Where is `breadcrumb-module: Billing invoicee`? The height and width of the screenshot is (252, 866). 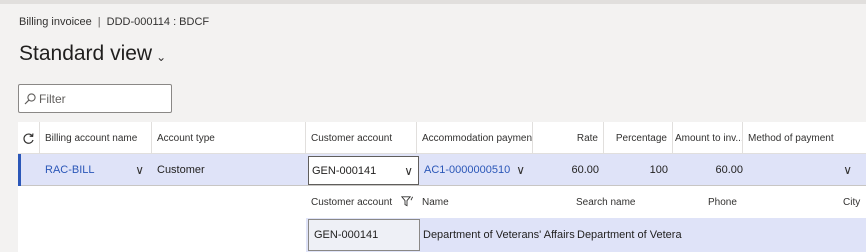 breadcrumb-module: Billing invoicee is located at coordinates (55, 22).